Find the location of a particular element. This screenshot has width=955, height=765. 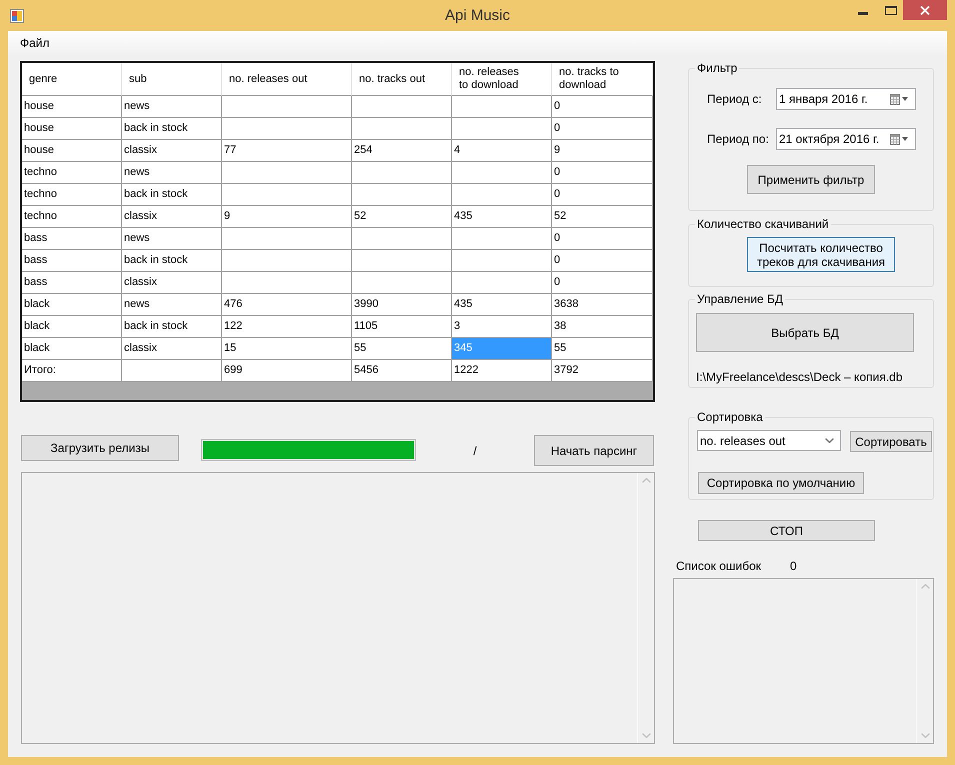

apply-filter-button: Применить фильтр is located at coordinates (811, 179).